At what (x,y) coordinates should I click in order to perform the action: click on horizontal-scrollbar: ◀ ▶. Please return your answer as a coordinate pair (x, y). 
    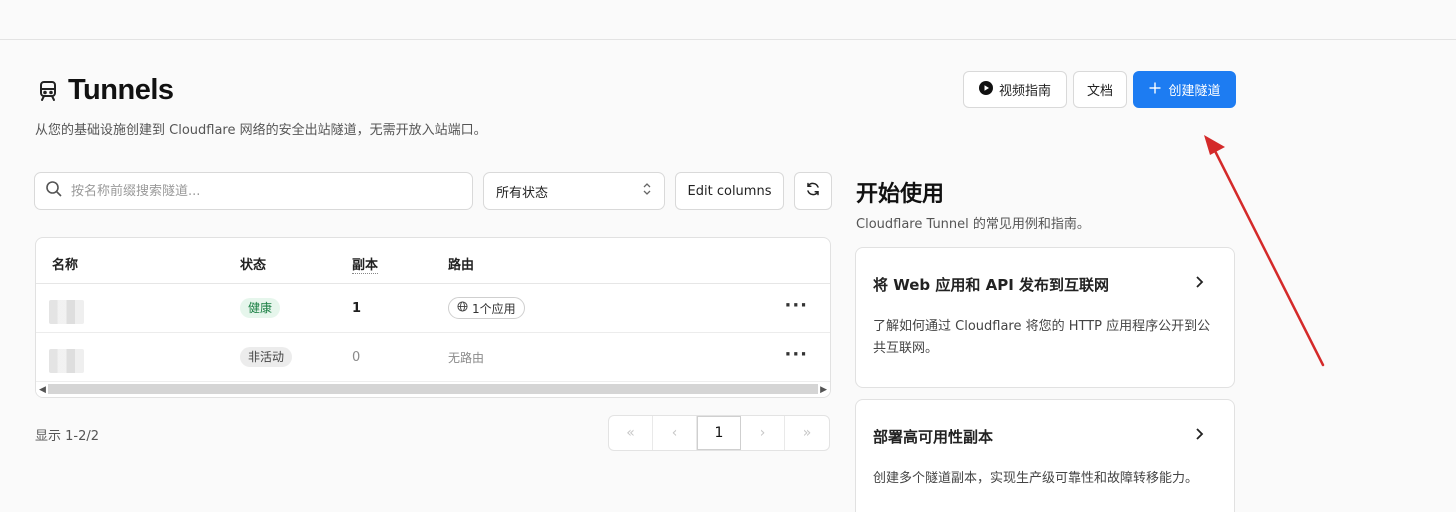
    Looking at the image, I should click on (433, 389).